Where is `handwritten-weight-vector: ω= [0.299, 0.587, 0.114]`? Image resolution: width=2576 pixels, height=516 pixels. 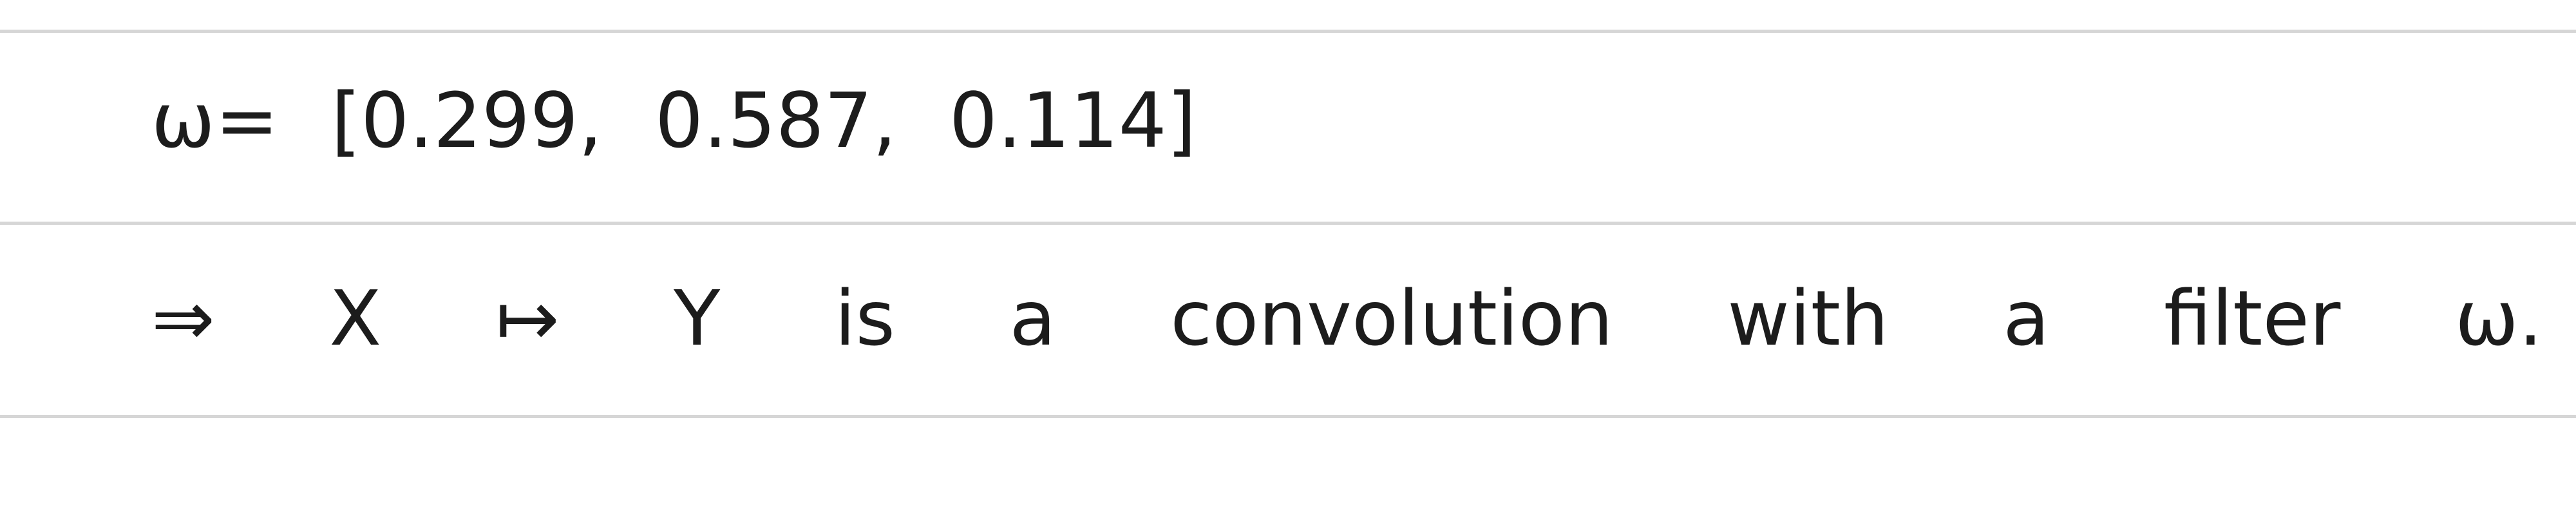
handwritten-weight-vector: ω= [0.299, 0.587, 0.114] is located at coordinates (674, 121).